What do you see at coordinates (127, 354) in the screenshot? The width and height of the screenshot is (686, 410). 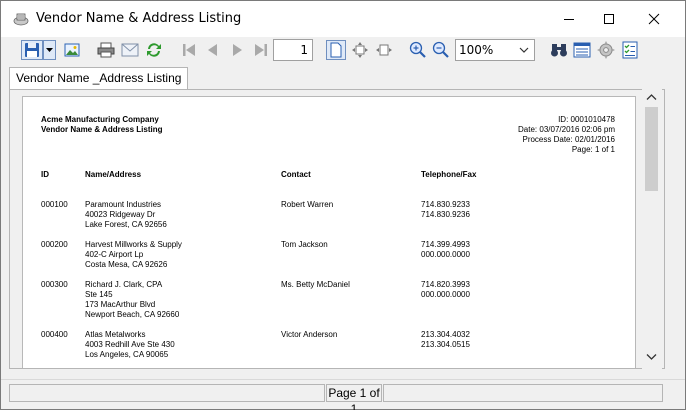 I see `row-address-line: Los Angeles, CA 90065` at bounding box center [127, 354].